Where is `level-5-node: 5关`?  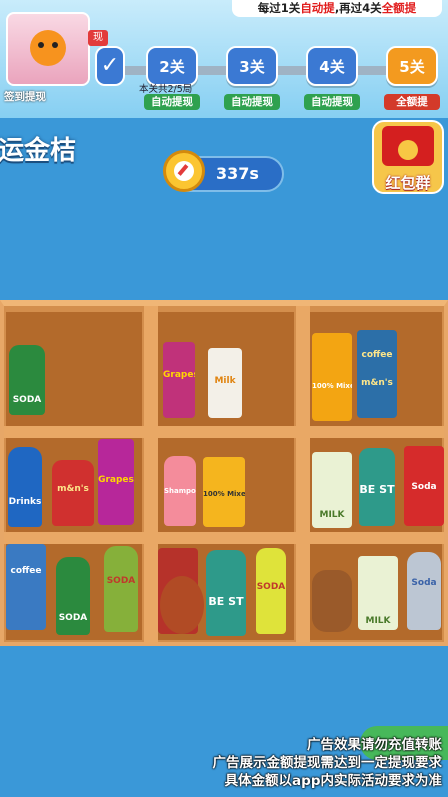
level-5-node: 5关 is located at coordinates (412, 66).